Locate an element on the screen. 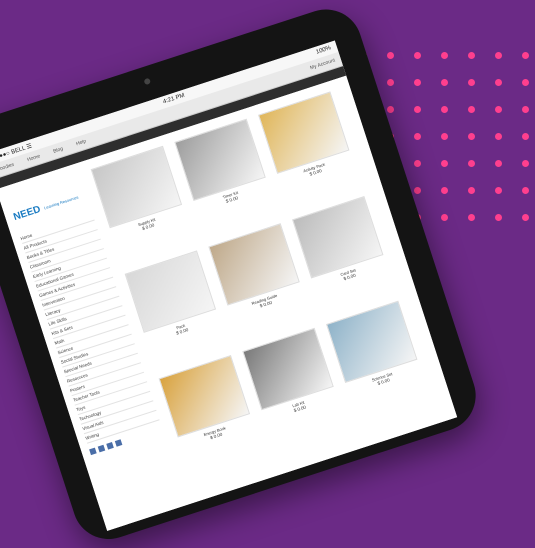  browser-tab: Help is located at coordinates (81, 142).